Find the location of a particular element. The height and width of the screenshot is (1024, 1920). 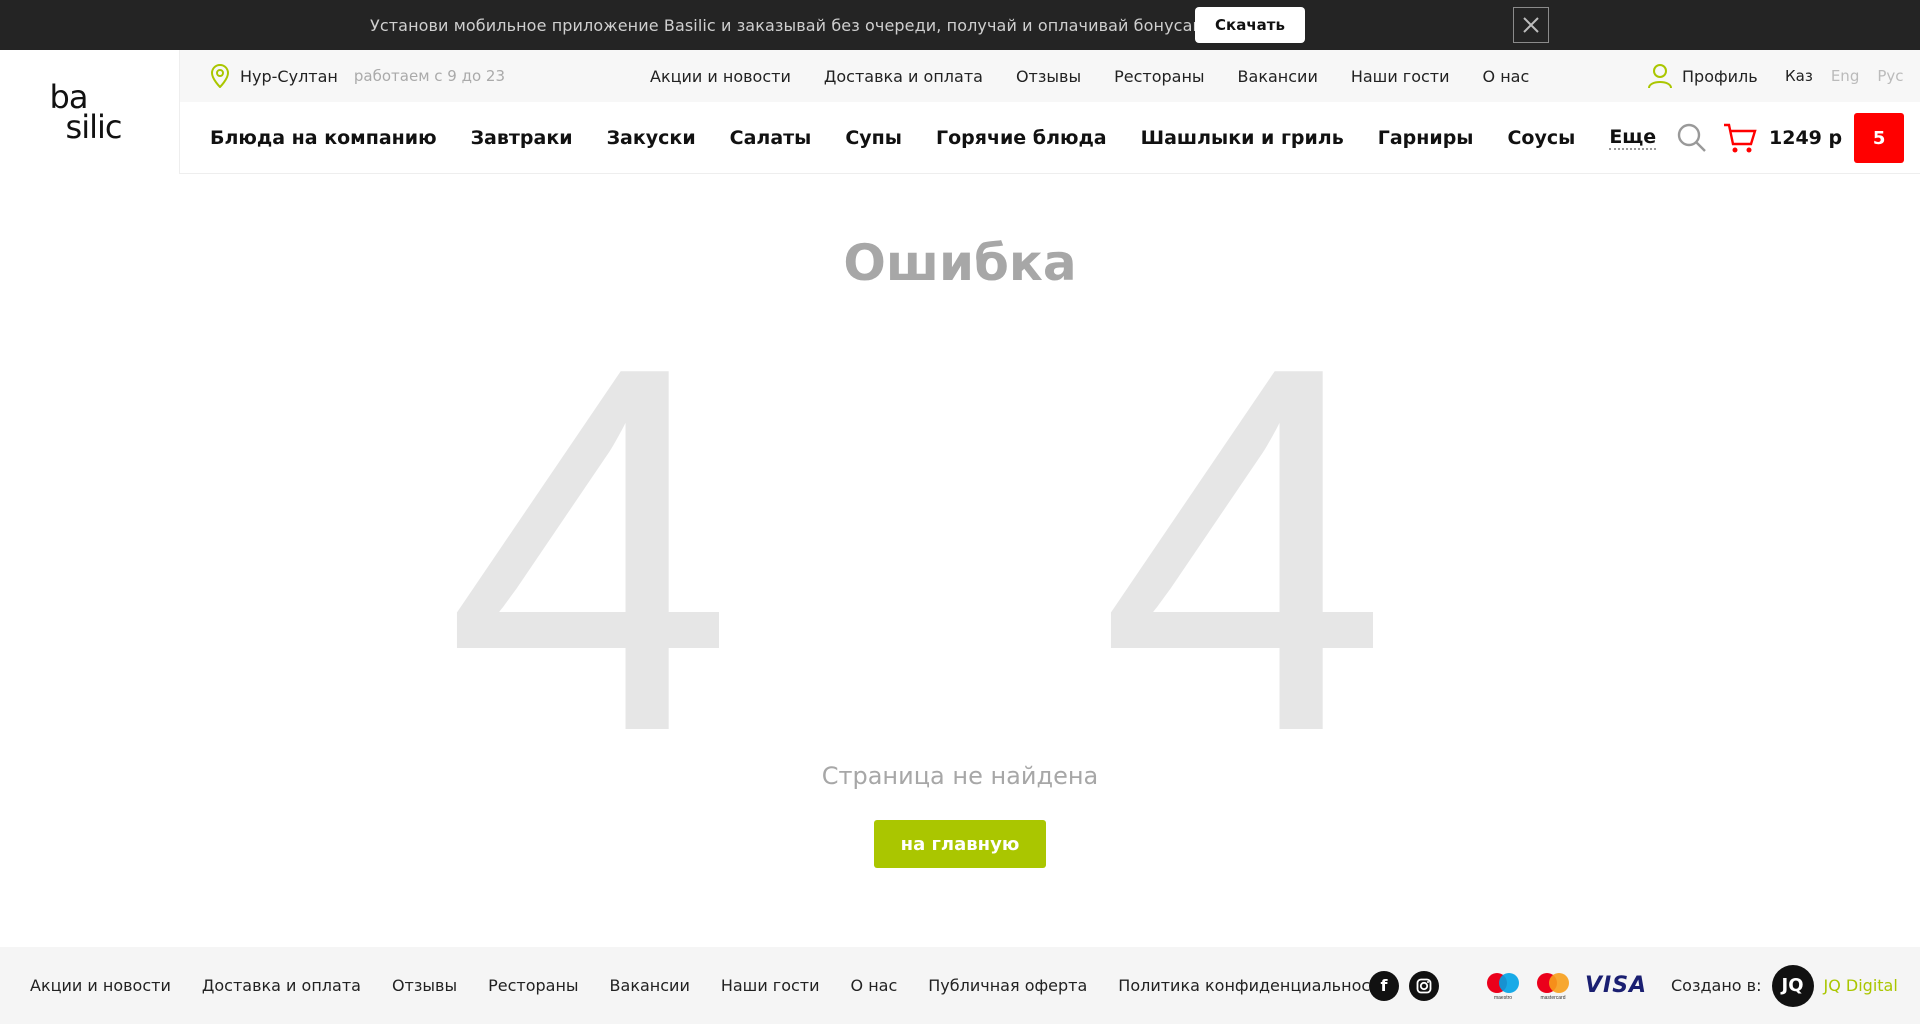

created-by-label: Создано в: is located at coordinates (1716, 985).